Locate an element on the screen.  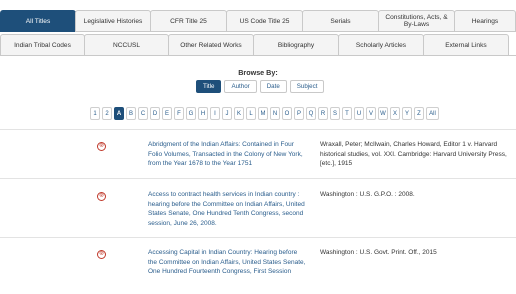
letter-link-u: U is located at coordinates (359, 113).